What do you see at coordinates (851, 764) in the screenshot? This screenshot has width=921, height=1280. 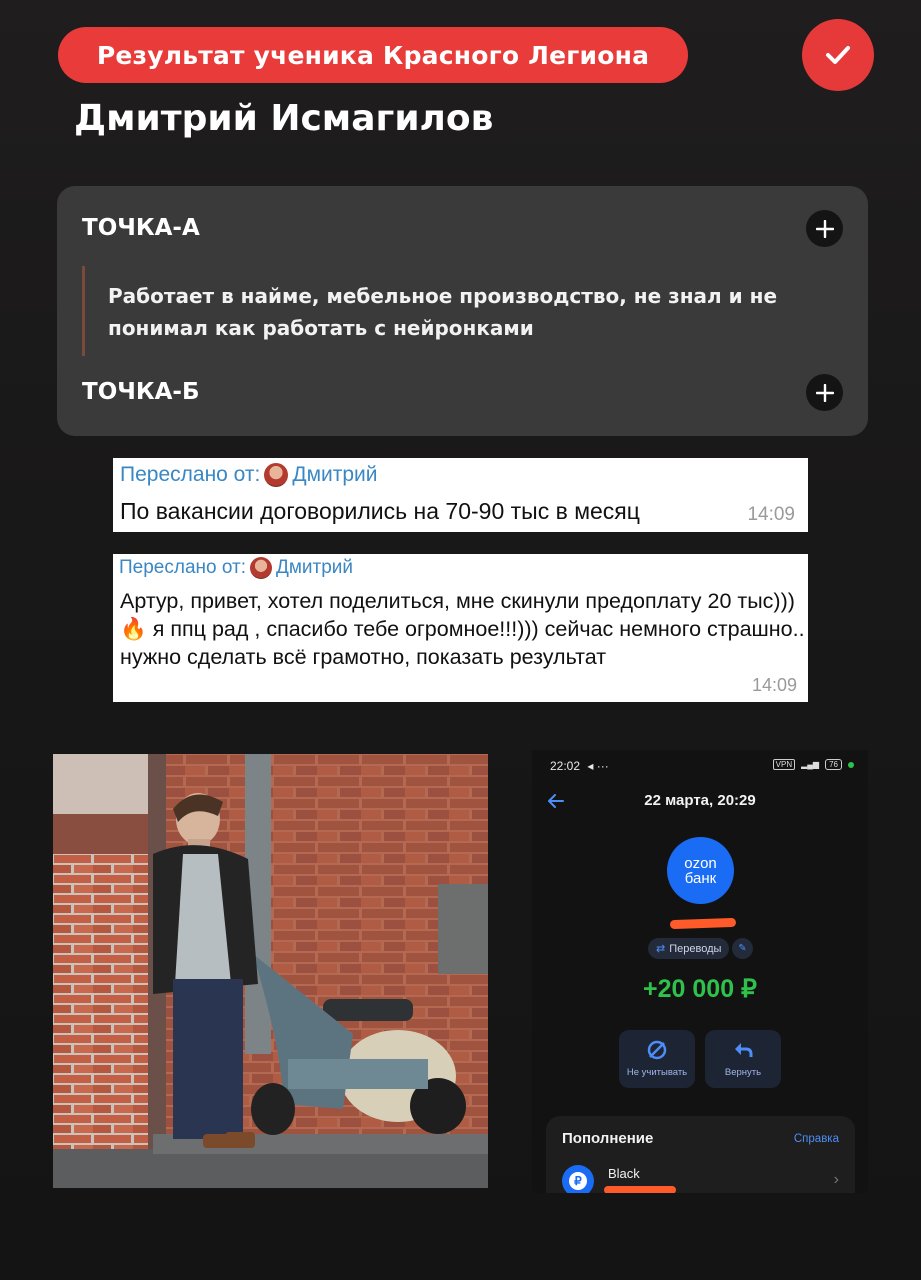 I see `status-dot-icon` at bounding box center [851, 764].